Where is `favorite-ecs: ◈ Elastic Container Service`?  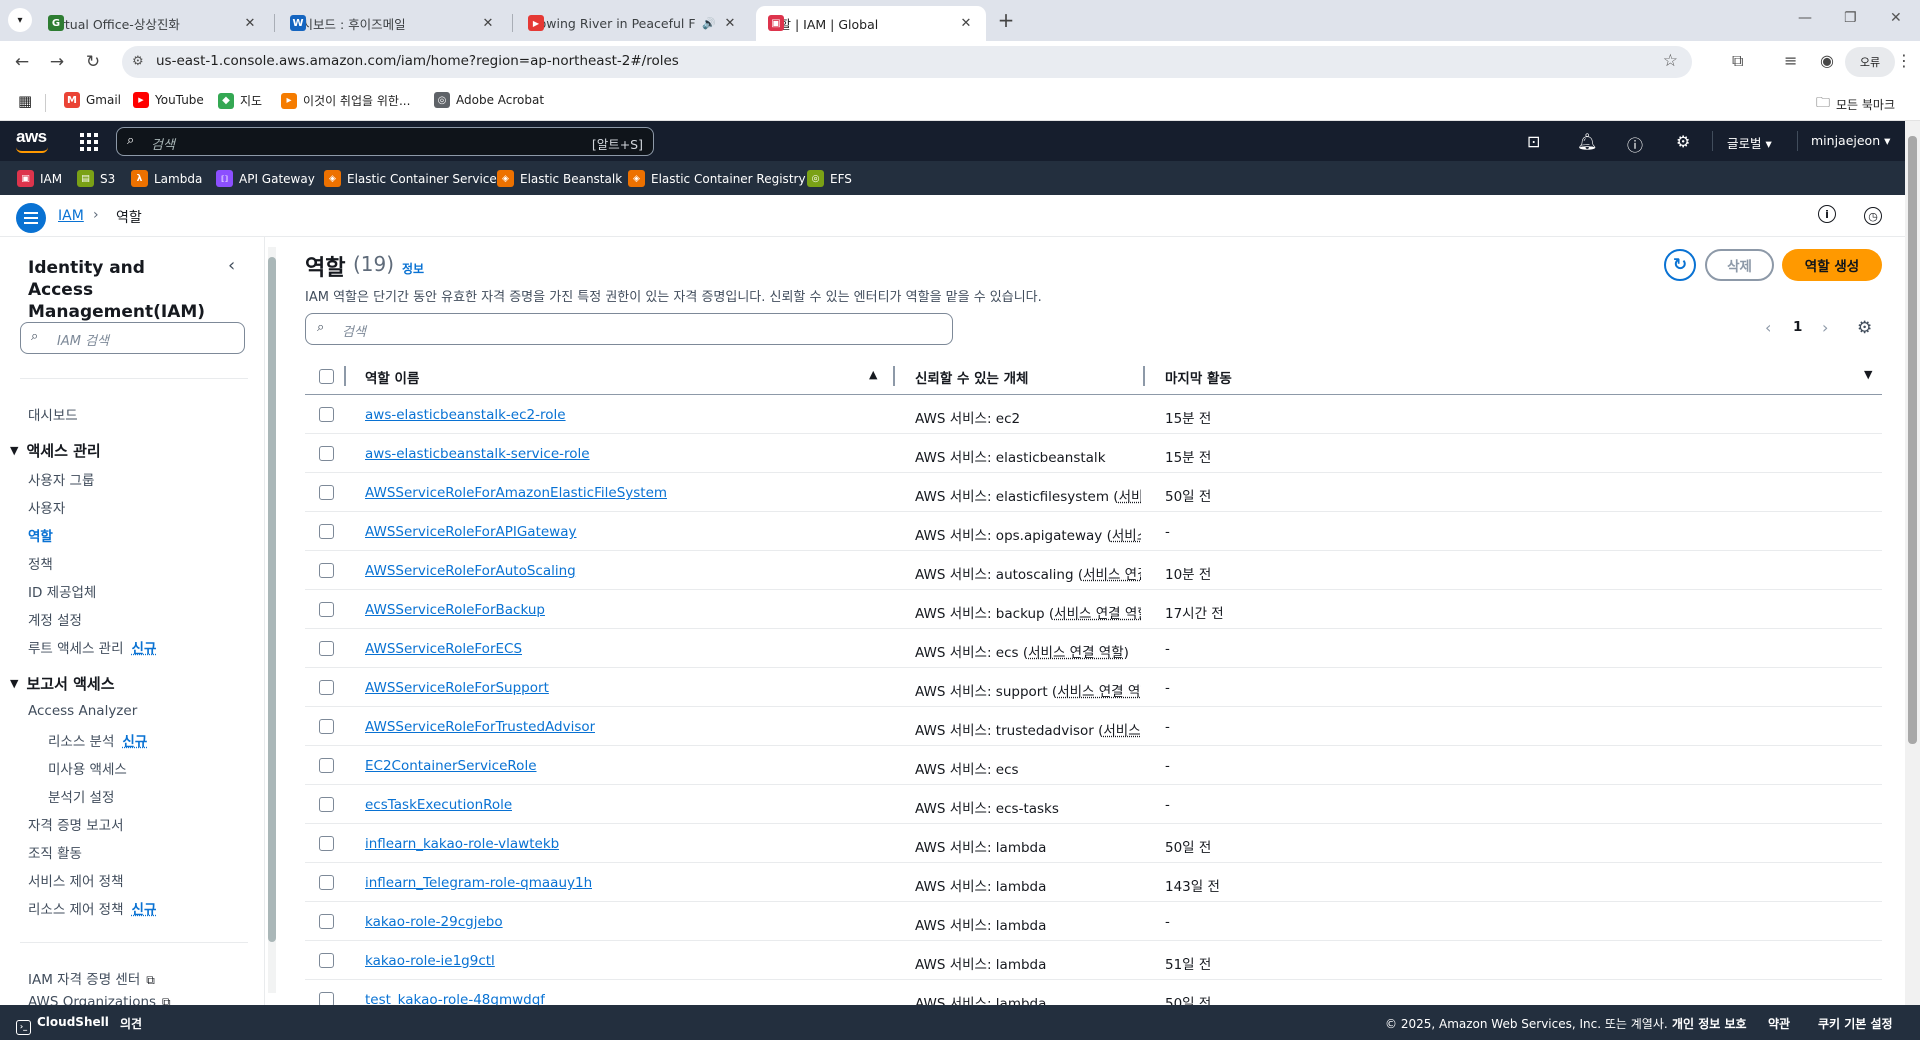 favorite-ecs: ◈ Elastic Container Service is located at coordinates (410, 178).